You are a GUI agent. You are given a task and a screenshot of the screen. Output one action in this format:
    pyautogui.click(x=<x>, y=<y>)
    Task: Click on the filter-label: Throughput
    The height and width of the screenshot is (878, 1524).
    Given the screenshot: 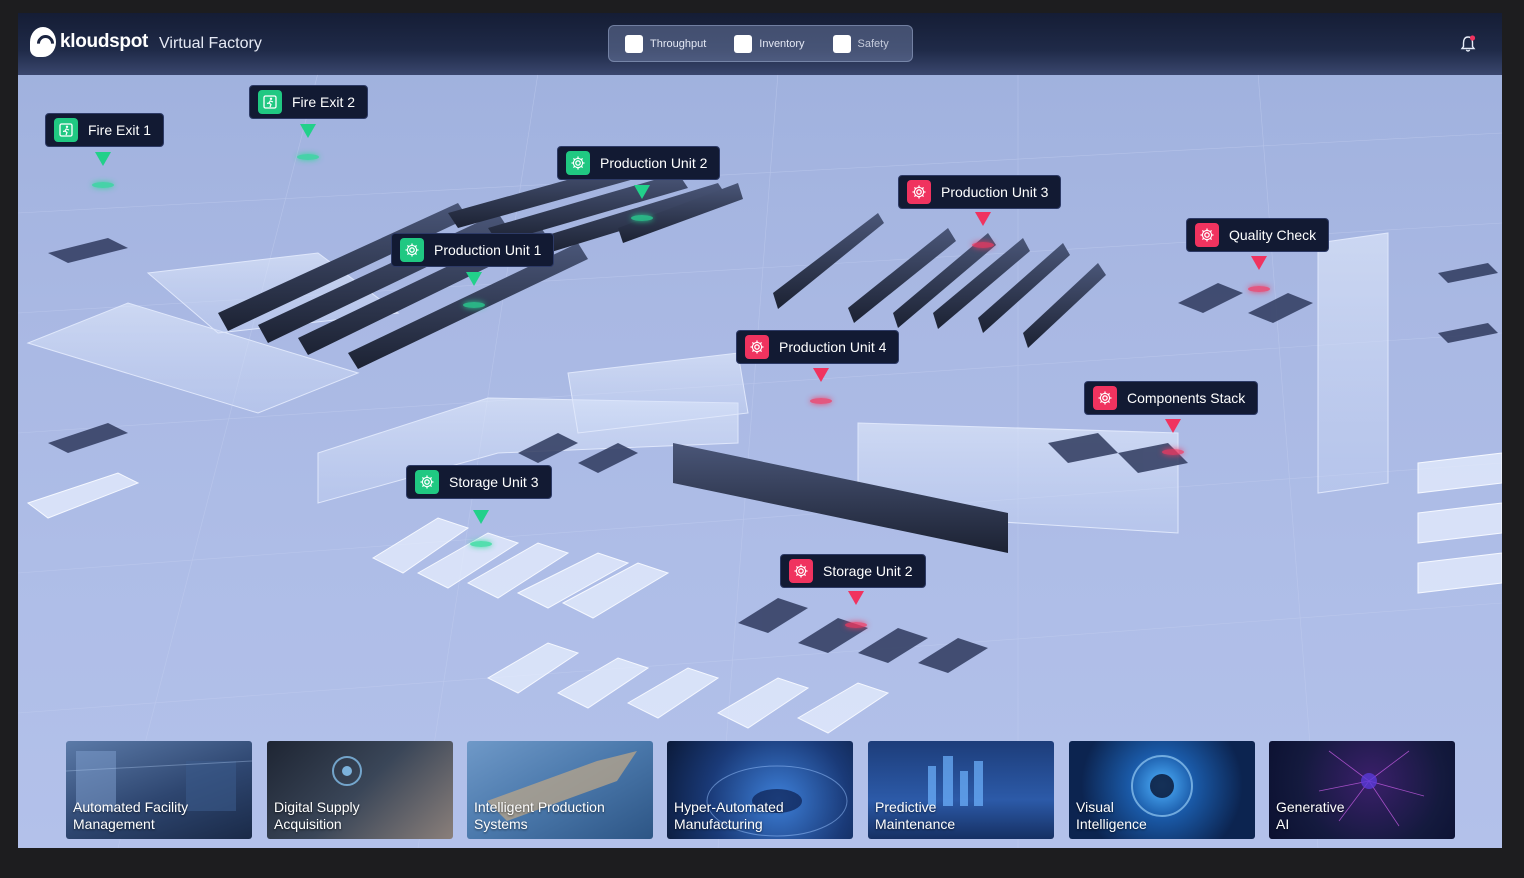 What is the action you would take?
    pyautogui.click(x=678, y=43)
    